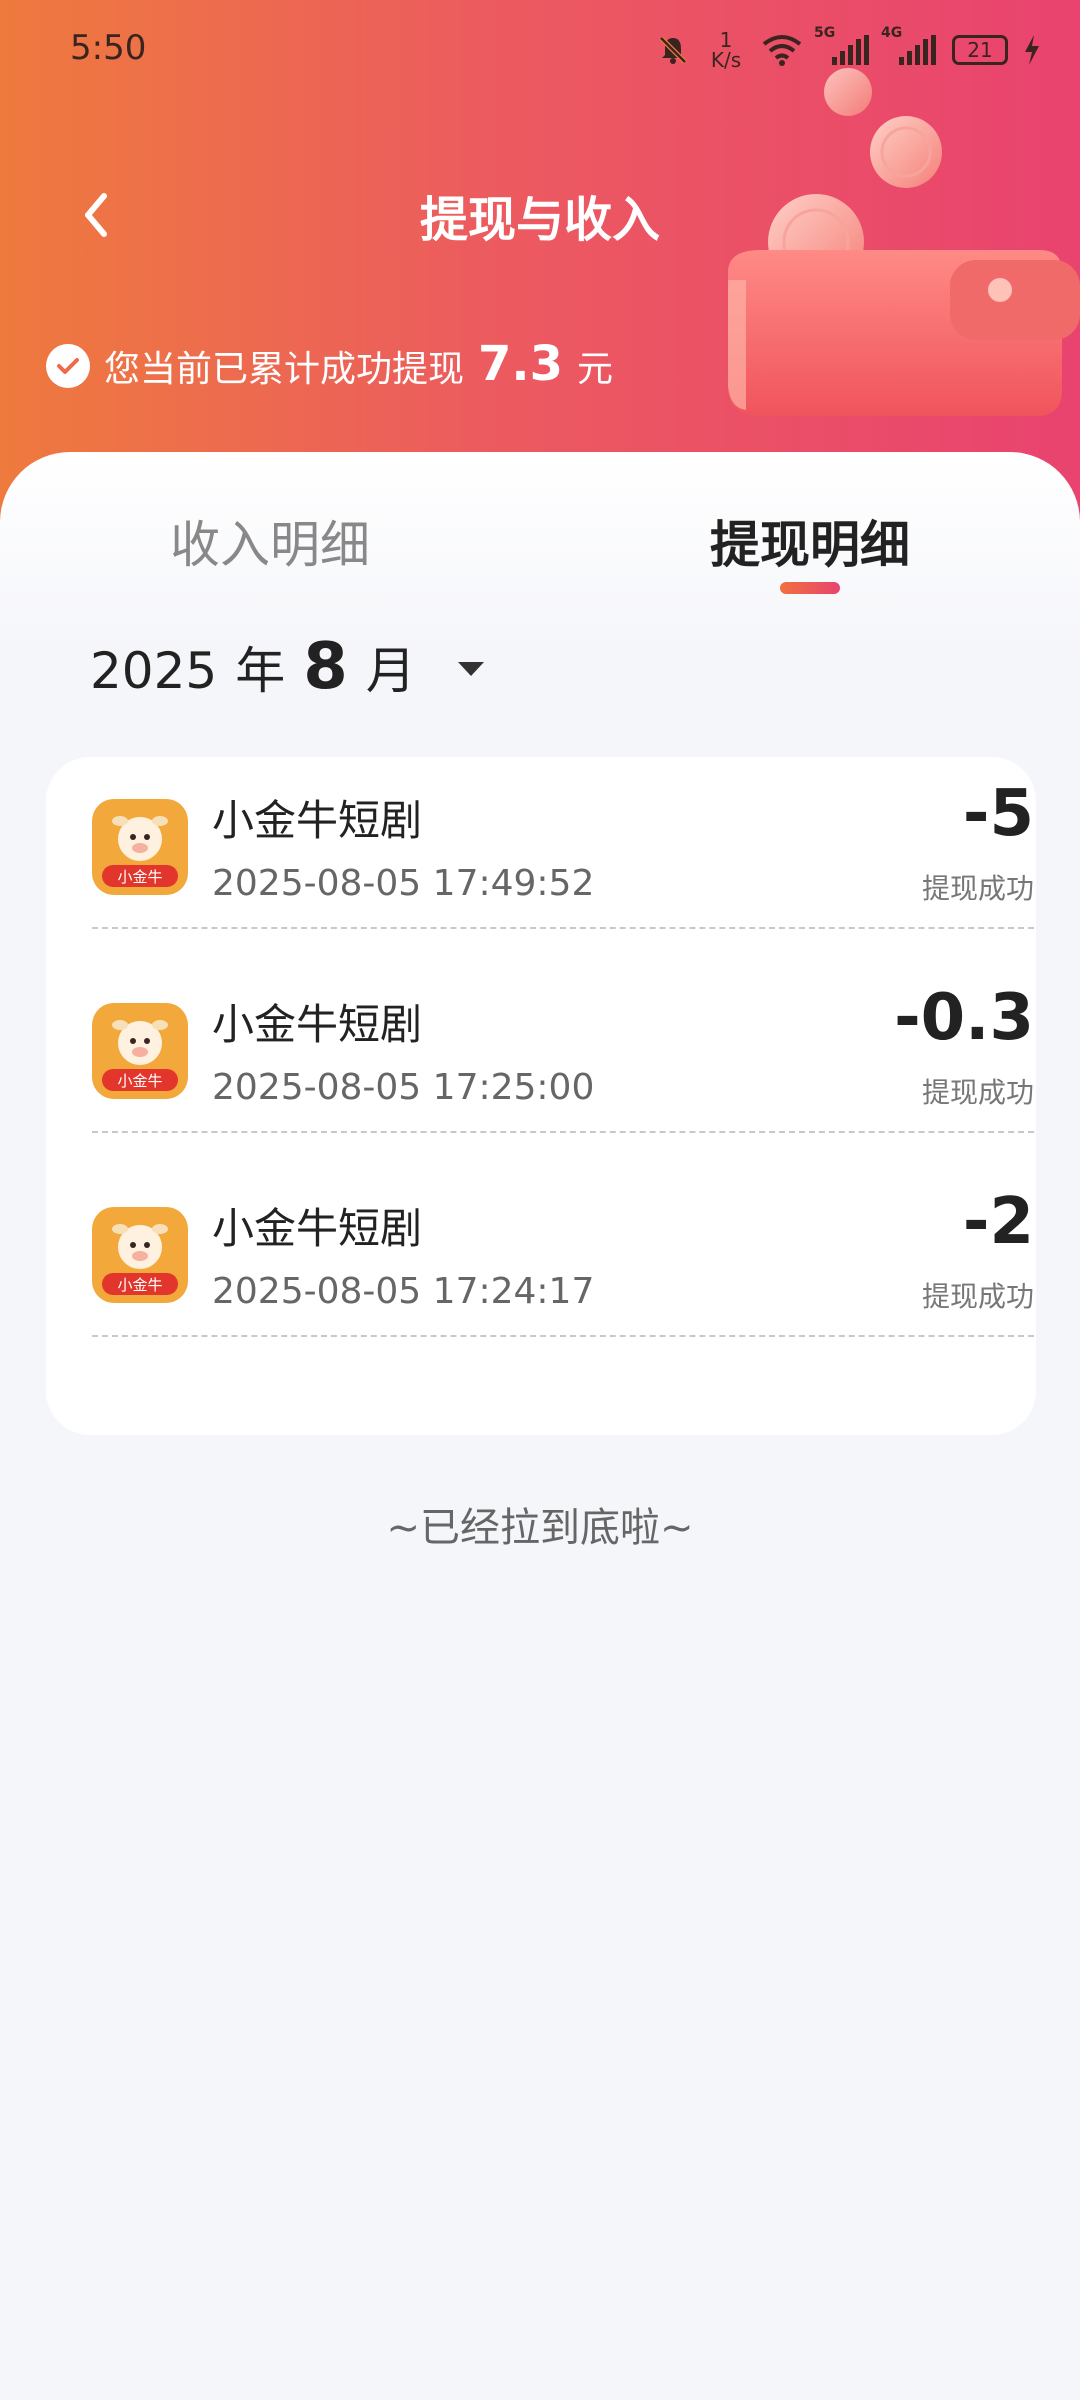 The image size is (1080, 2400). What do you see at coordinates (563, 1267) in the screenshot?
I see `record-row: 小金牛 小金牛短剧 2025-08-05 17:24:17 -2 提现成功` at bounding box center [563, 1267].